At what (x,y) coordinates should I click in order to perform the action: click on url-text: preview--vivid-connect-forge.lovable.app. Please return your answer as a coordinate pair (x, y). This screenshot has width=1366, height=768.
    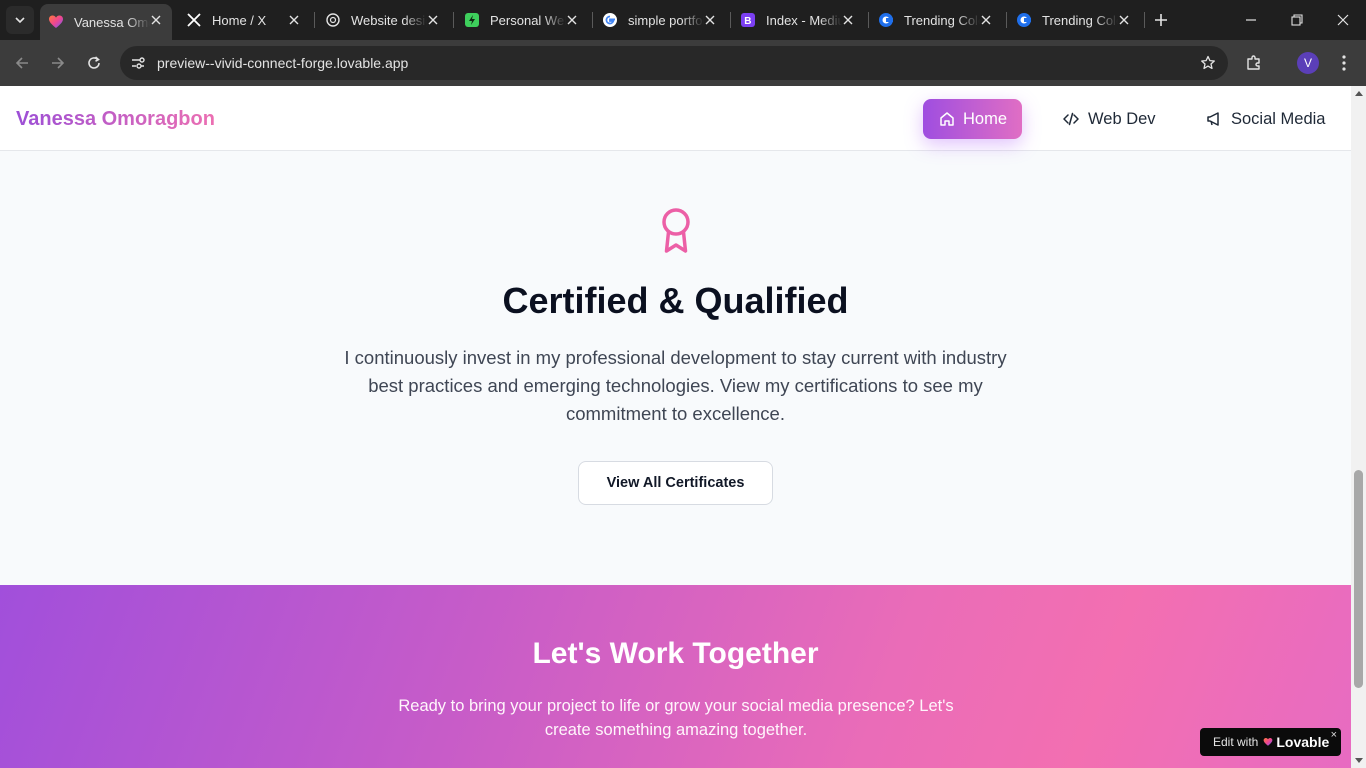
    Looking at the image, I should click on (283, 63).